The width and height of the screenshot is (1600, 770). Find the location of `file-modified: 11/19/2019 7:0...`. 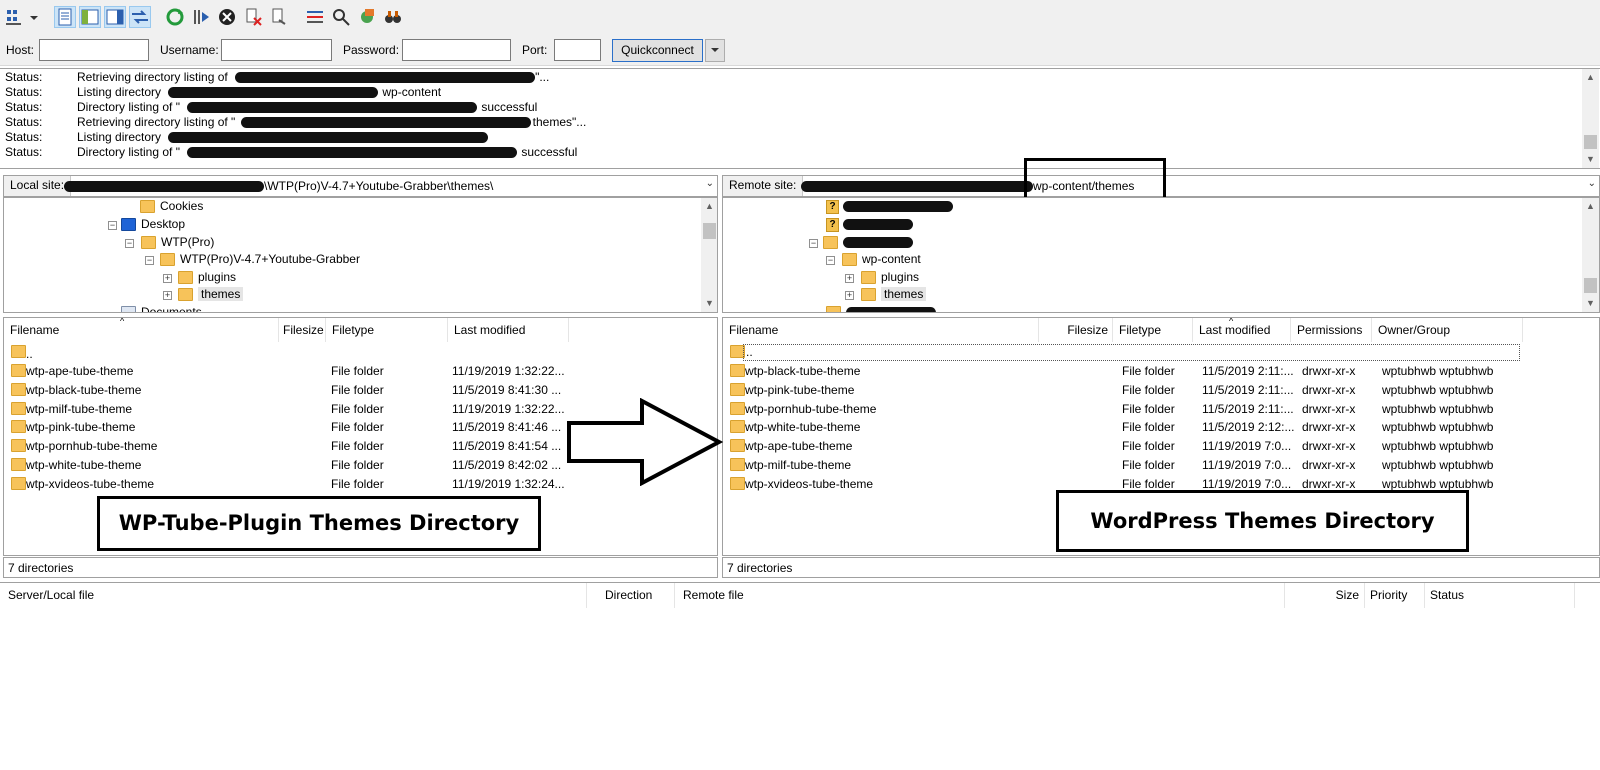

file-modified: 11/19/2019 7:0... is located at coordinates (1247, 446).